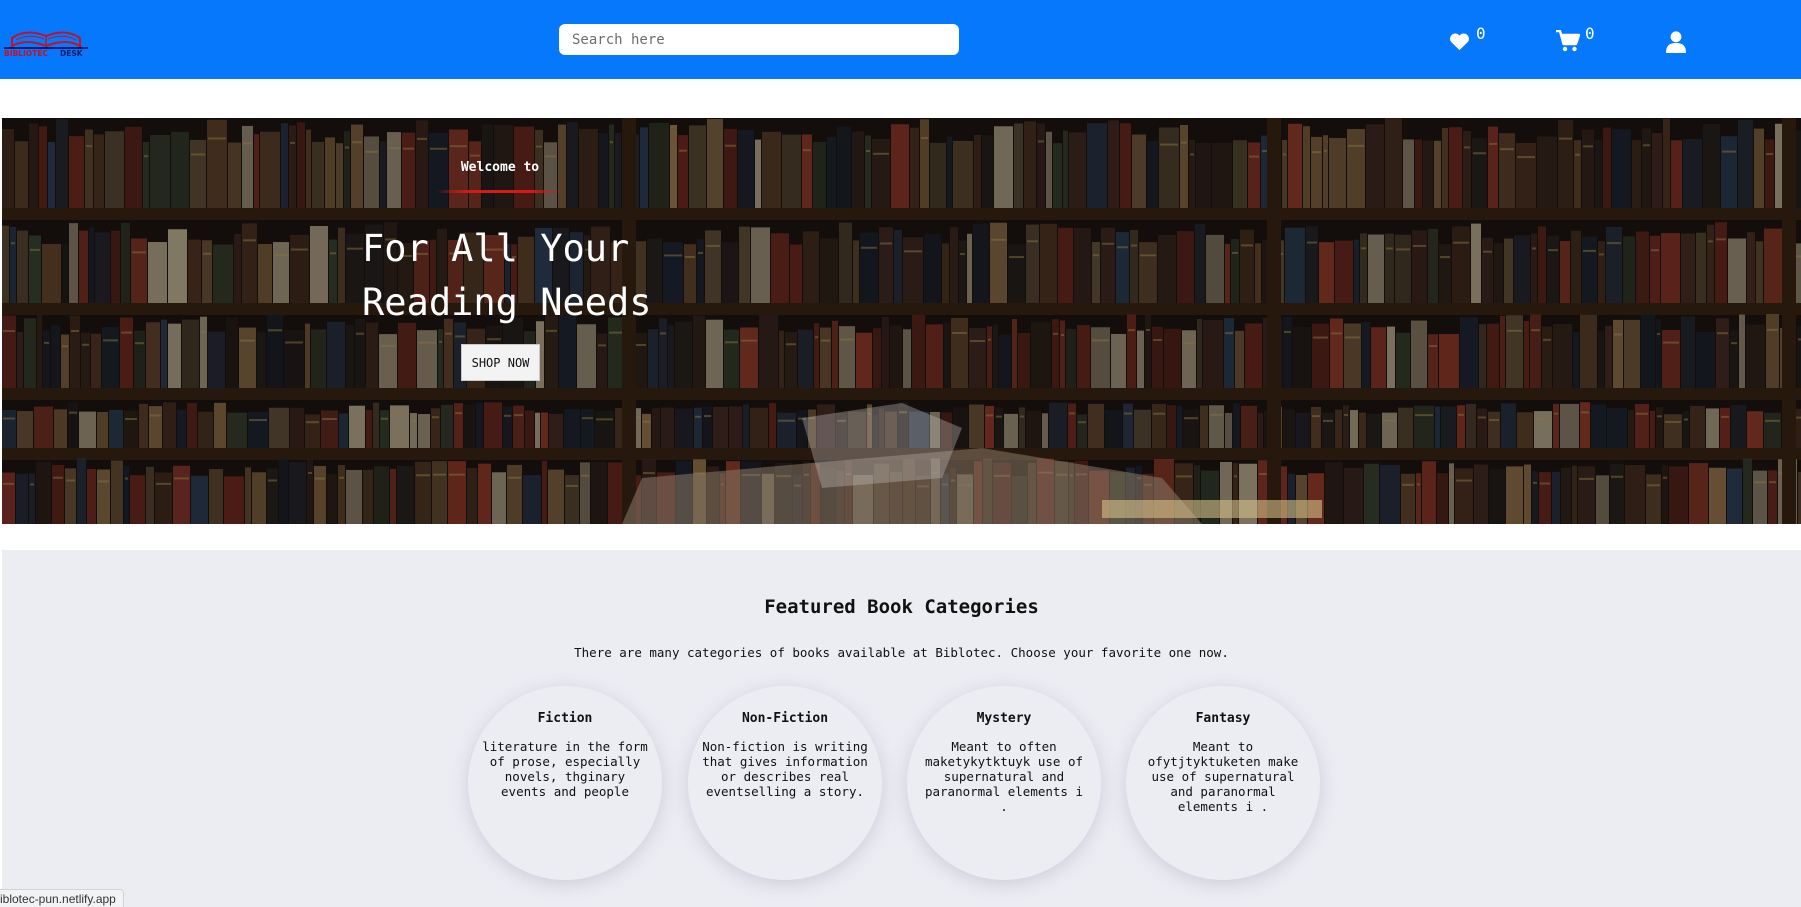  What do you see at coordinates (565, 718) in the screenshot?
I see `category-title: Fiction` at bounding box center [565, 718].